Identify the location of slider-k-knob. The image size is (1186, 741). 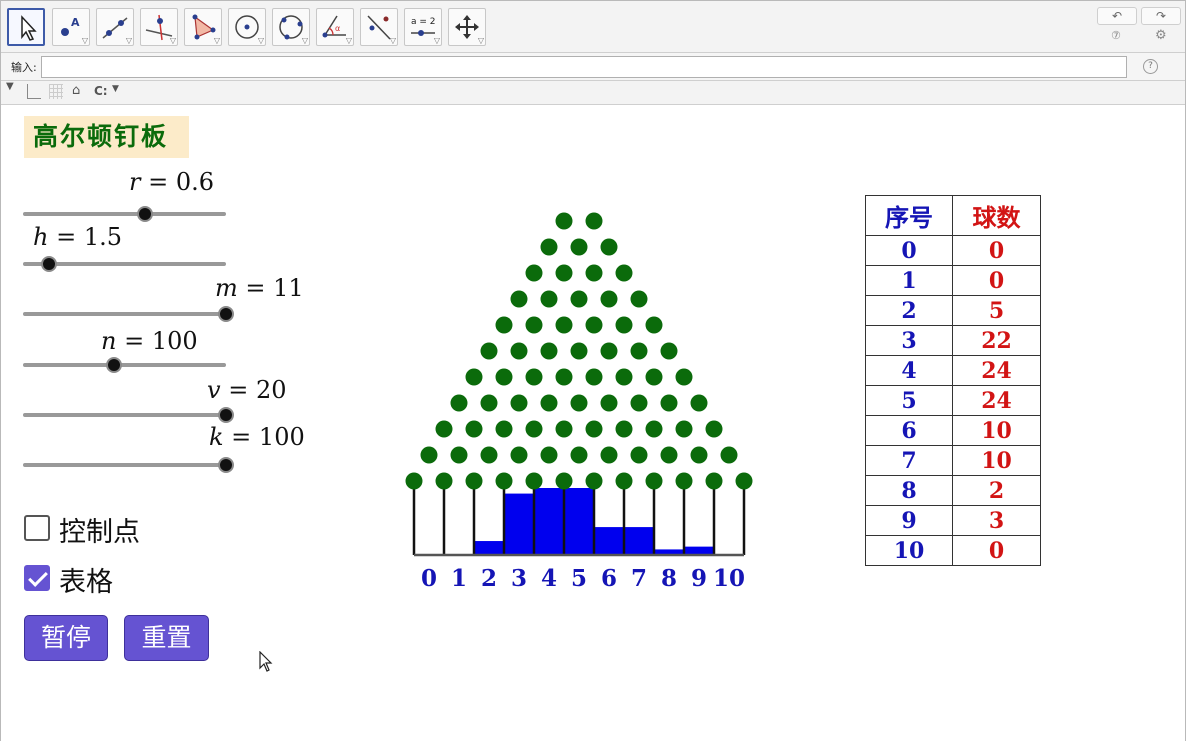
(226, 465).